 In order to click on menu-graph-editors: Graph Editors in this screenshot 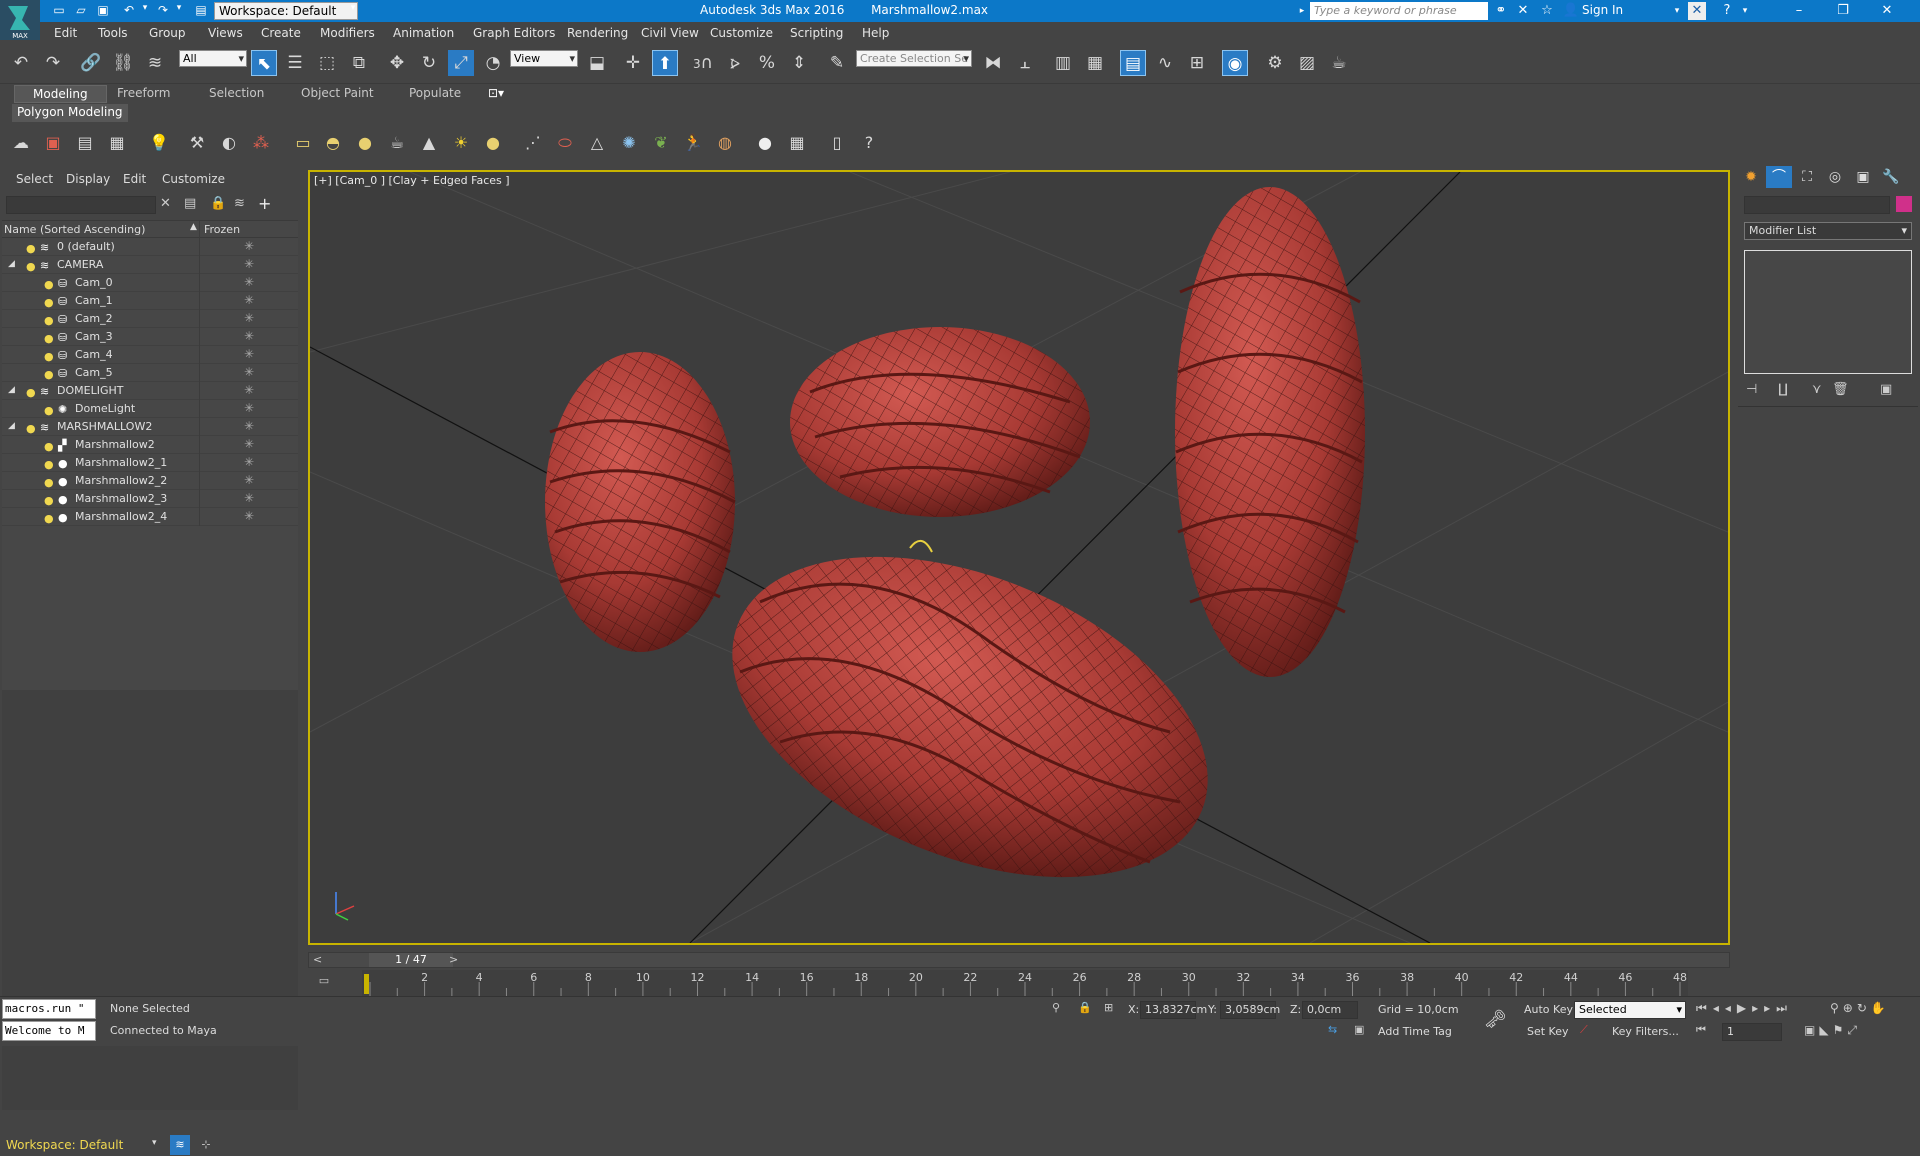, I will do `click(514, 33)`.